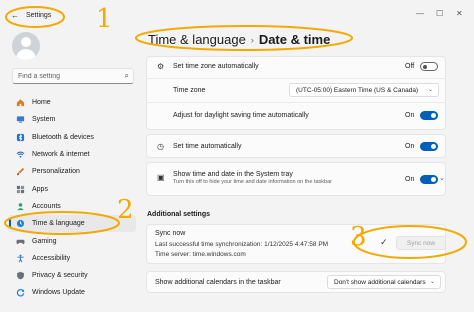 The image size is (474, 312). What do you see at coordinates (161, 66) in the screenshot?
I see `gear-icon: ⚙` at bounding box center [161, 66].